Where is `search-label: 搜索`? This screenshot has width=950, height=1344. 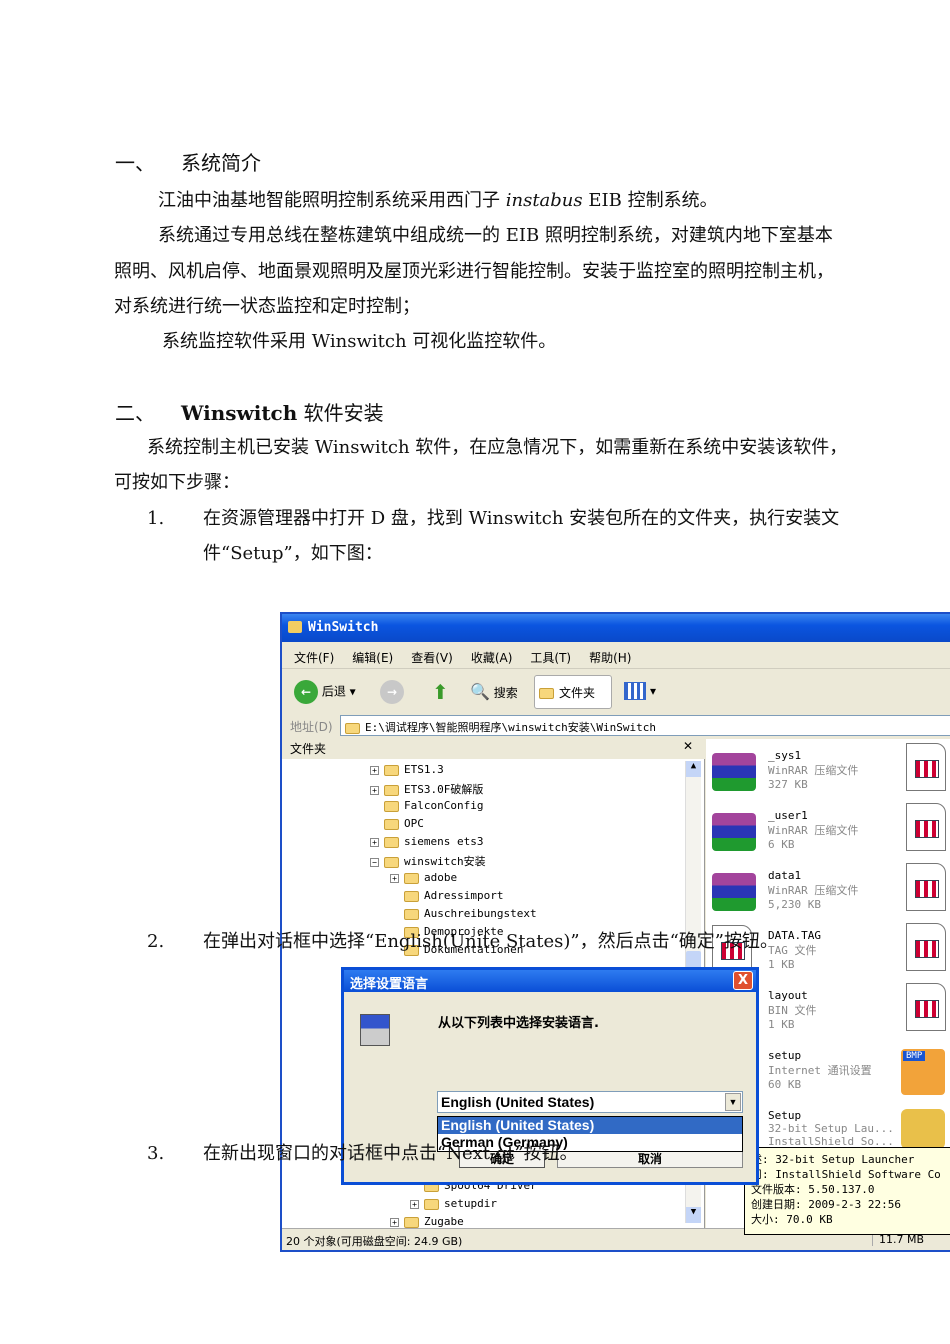 search-label: 搜索 is located at coordinates (505, 693).